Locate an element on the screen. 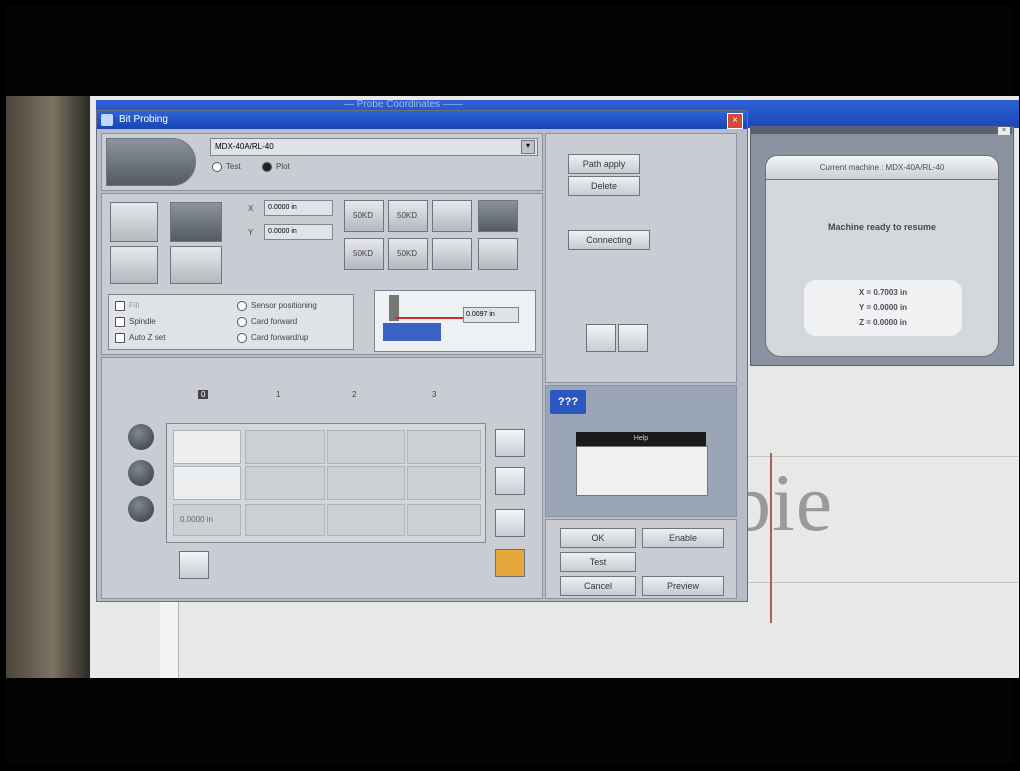  machine-panel: MDX-40A/RL-40 ▾ Test Plot is located at coordinates (322, 162).